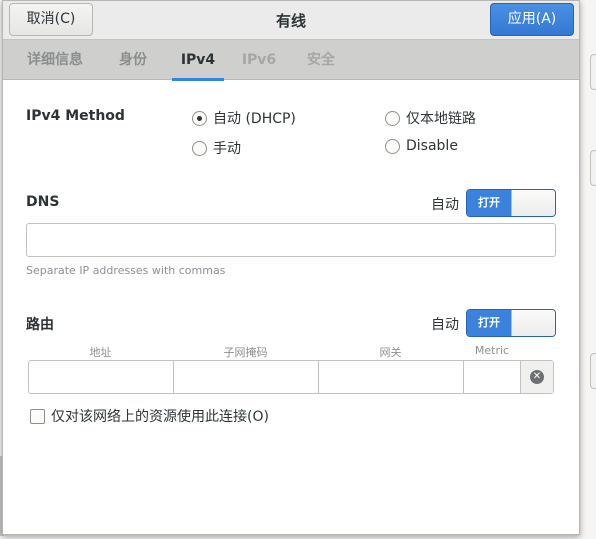  Describe the element at coordinates (100, 352) in the screenshot. I see `column-address: 地址` at that location.